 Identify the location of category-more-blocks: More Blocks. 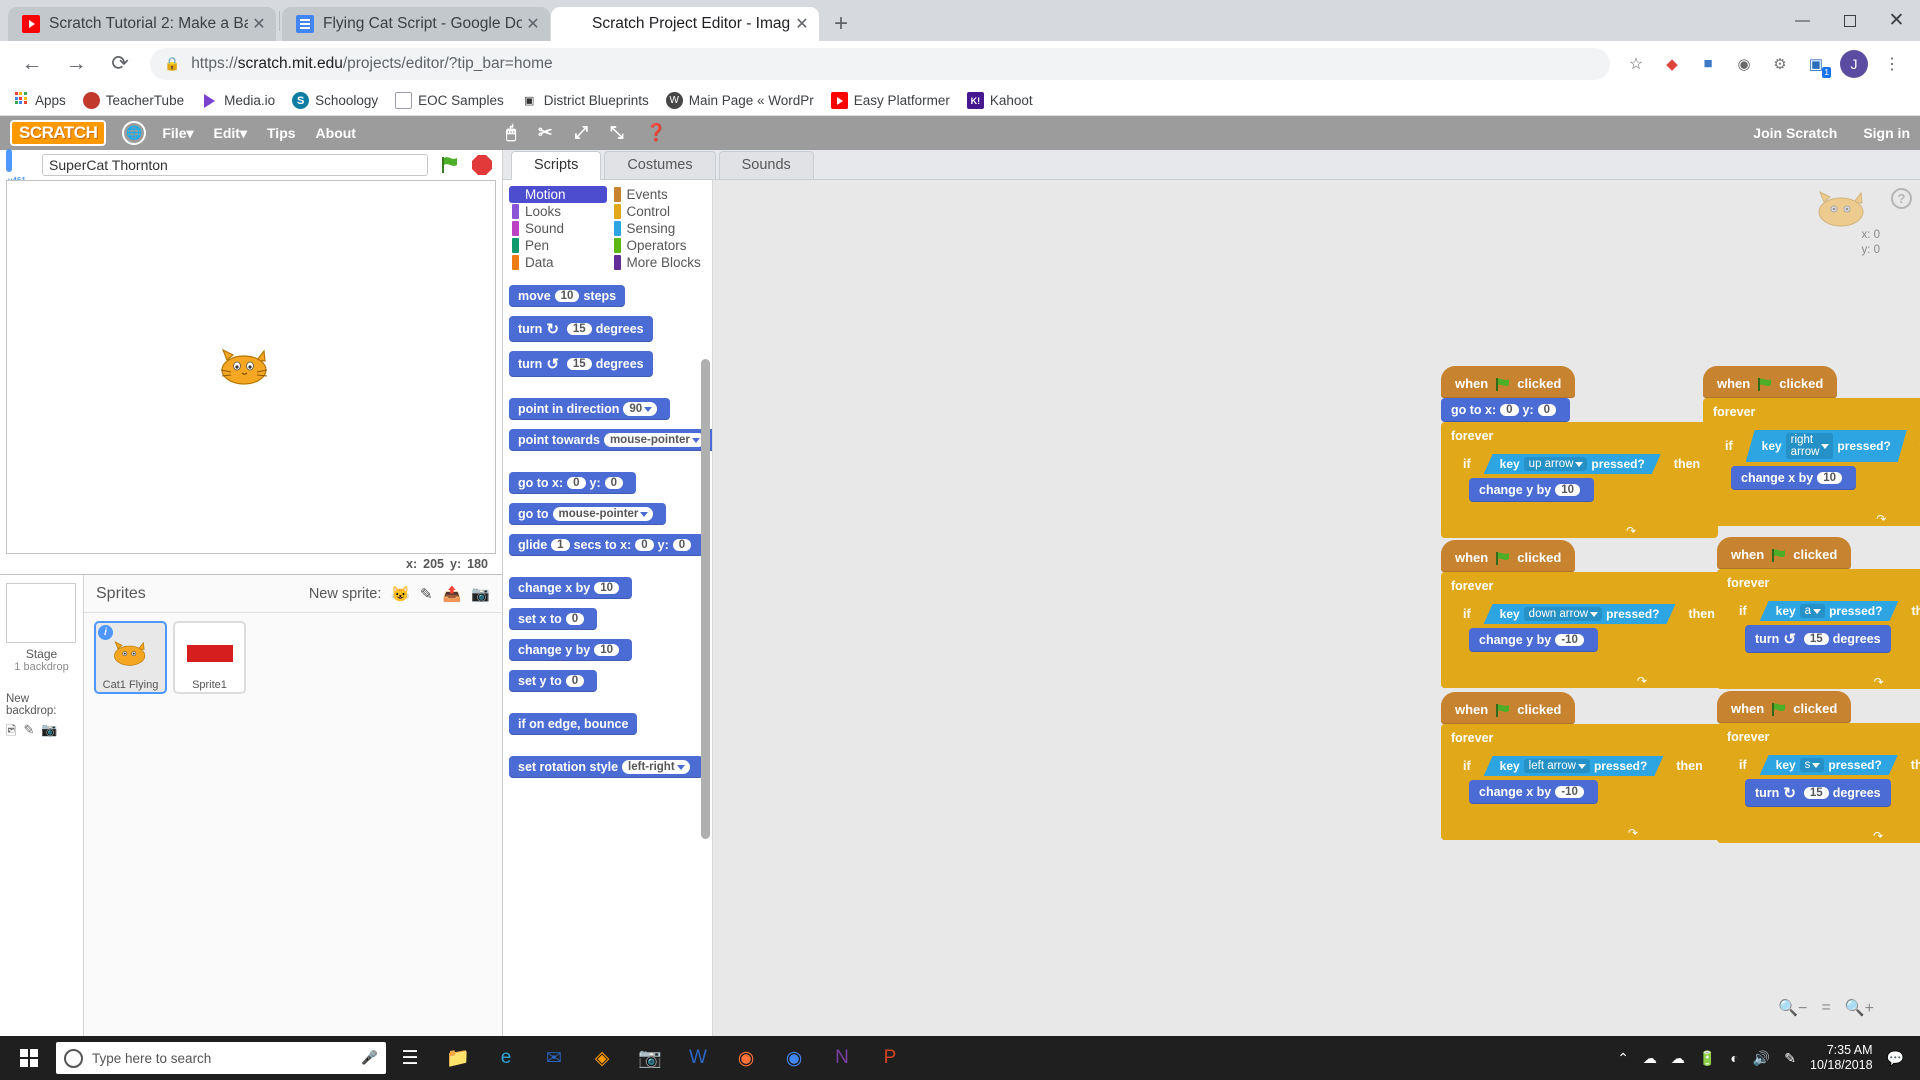
(660, 262).